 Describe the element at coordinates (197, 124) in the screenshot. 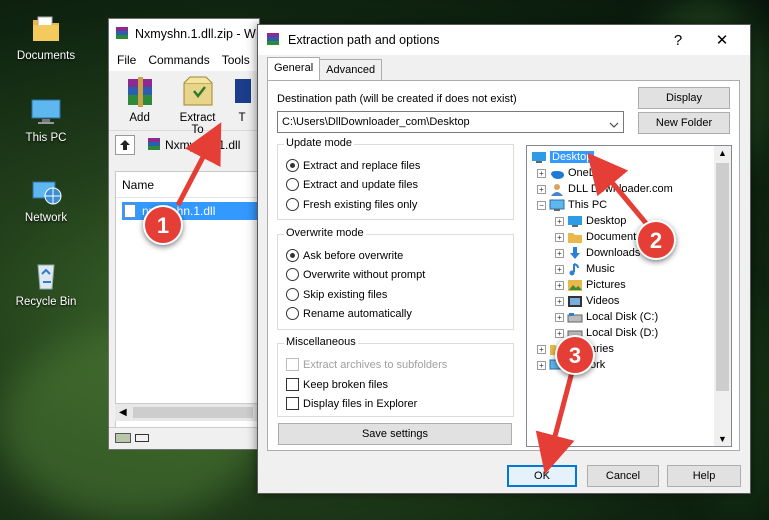

I see `extract-to-label: Extract To` at that location.